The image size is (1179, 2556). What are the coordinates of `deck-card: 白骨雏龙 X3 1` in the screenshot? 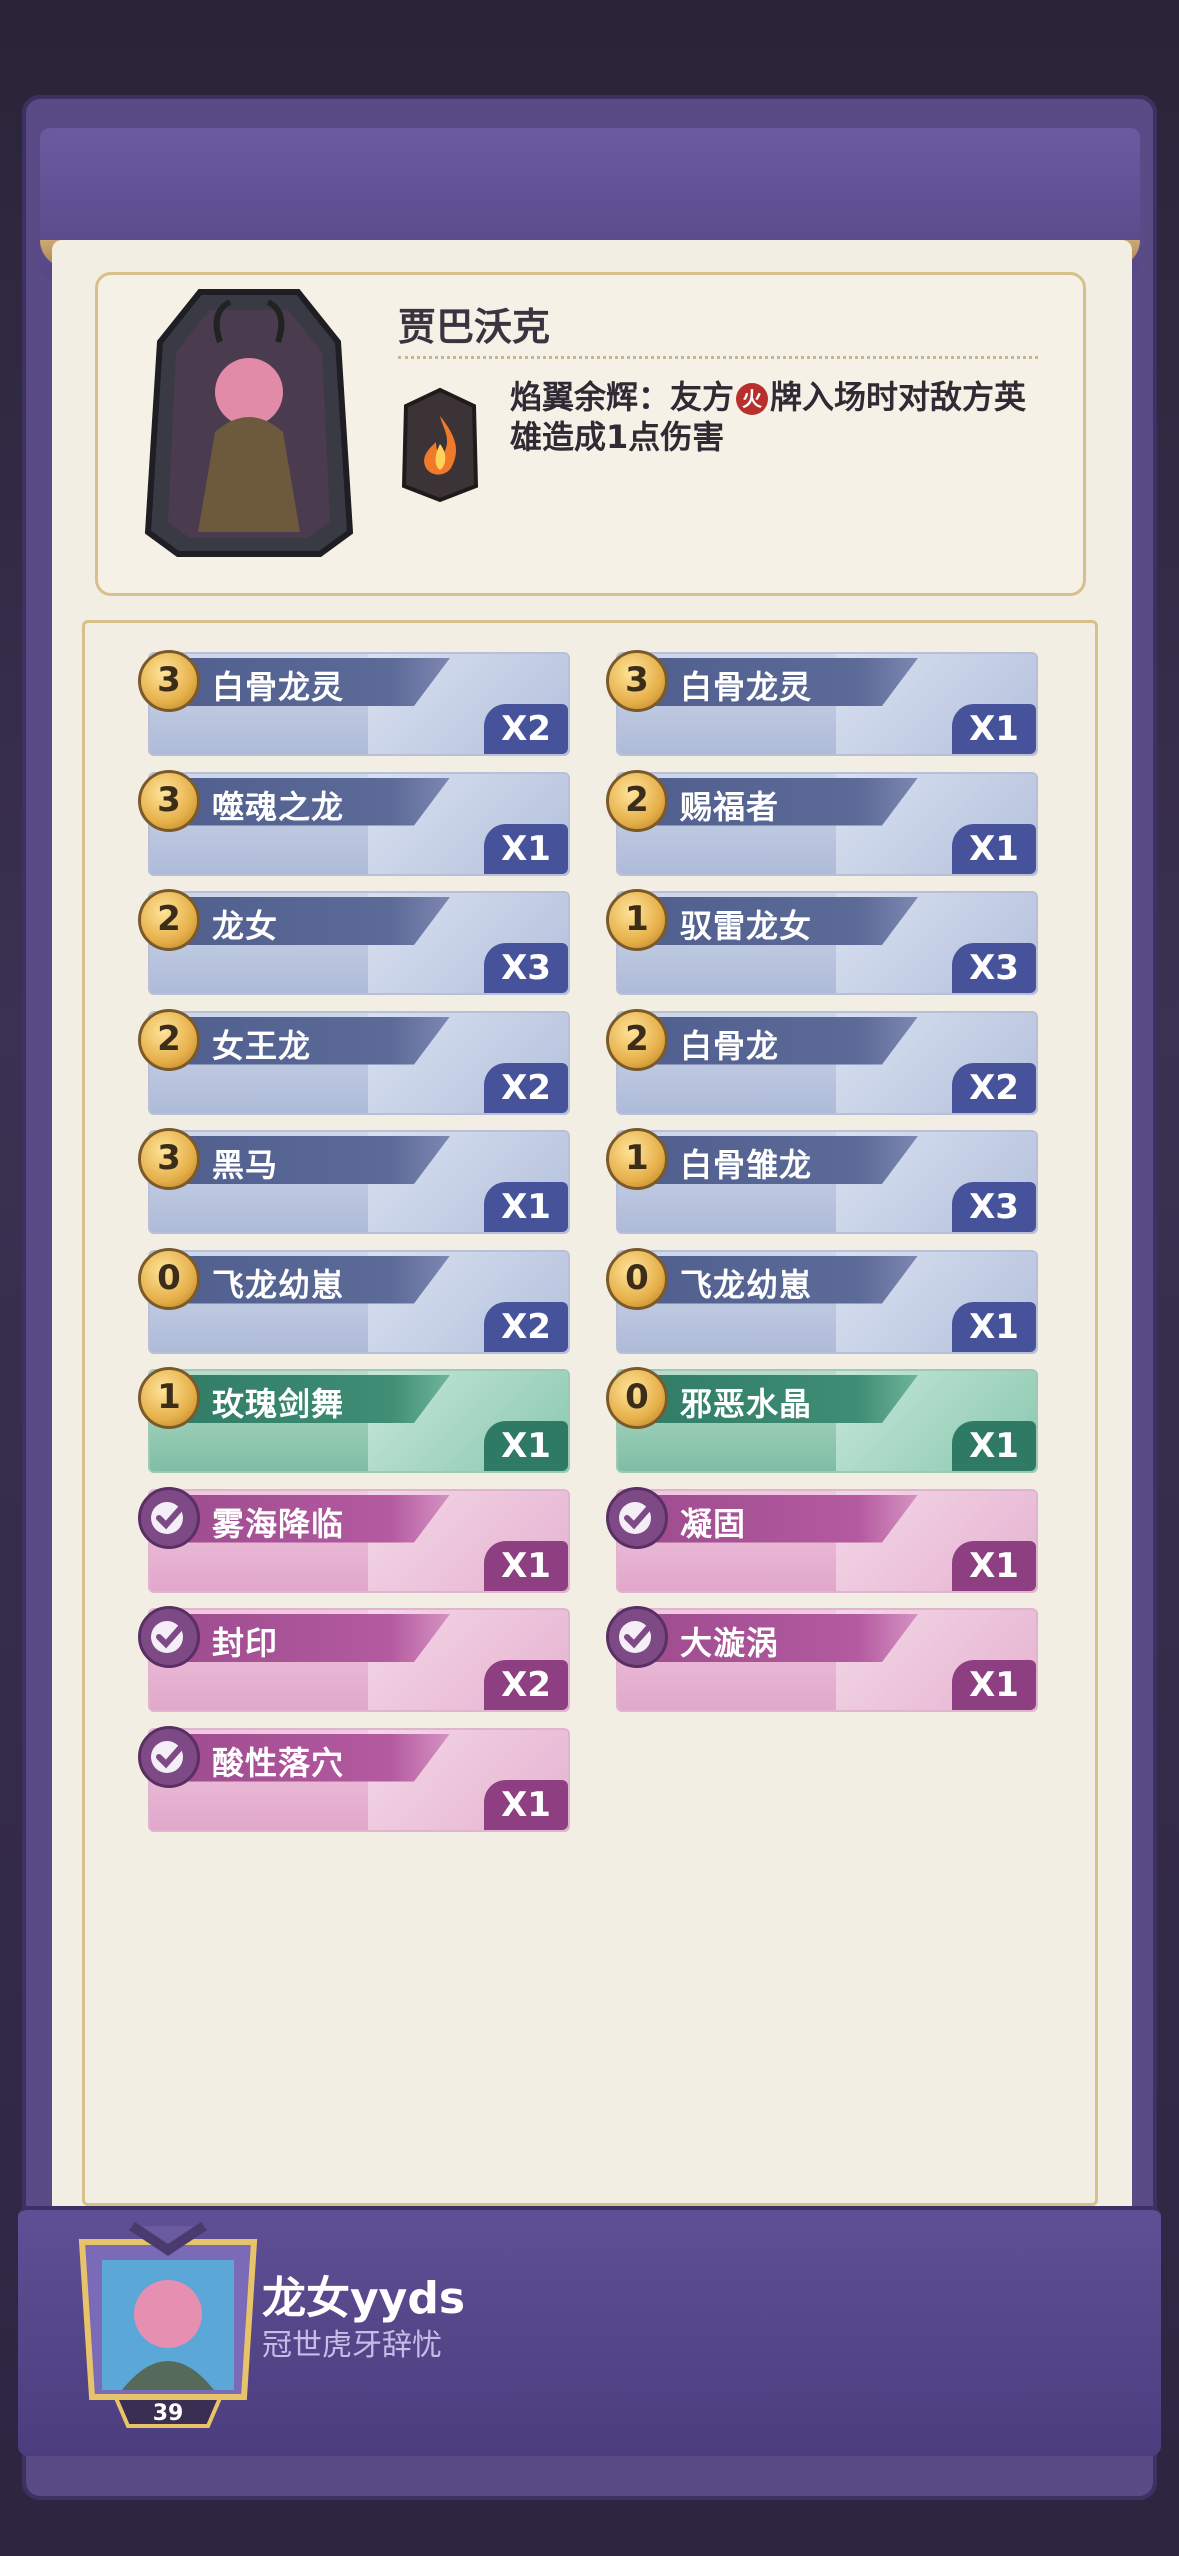 It's located at (822, 1181).